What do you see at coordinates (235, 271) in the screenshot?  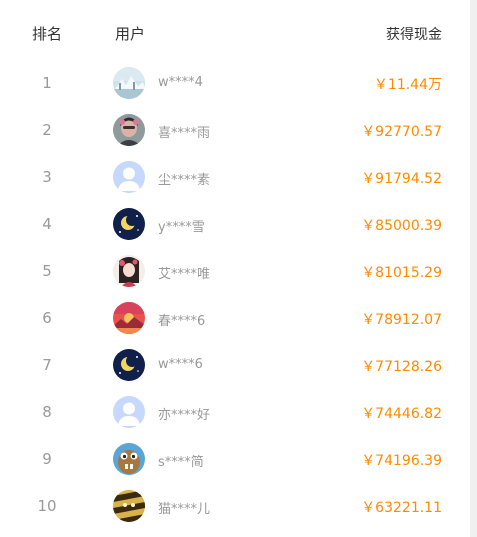 I see `leaderboard-row: 5 艾****唯 ￥81015.29` at bounding box center [235, 271].